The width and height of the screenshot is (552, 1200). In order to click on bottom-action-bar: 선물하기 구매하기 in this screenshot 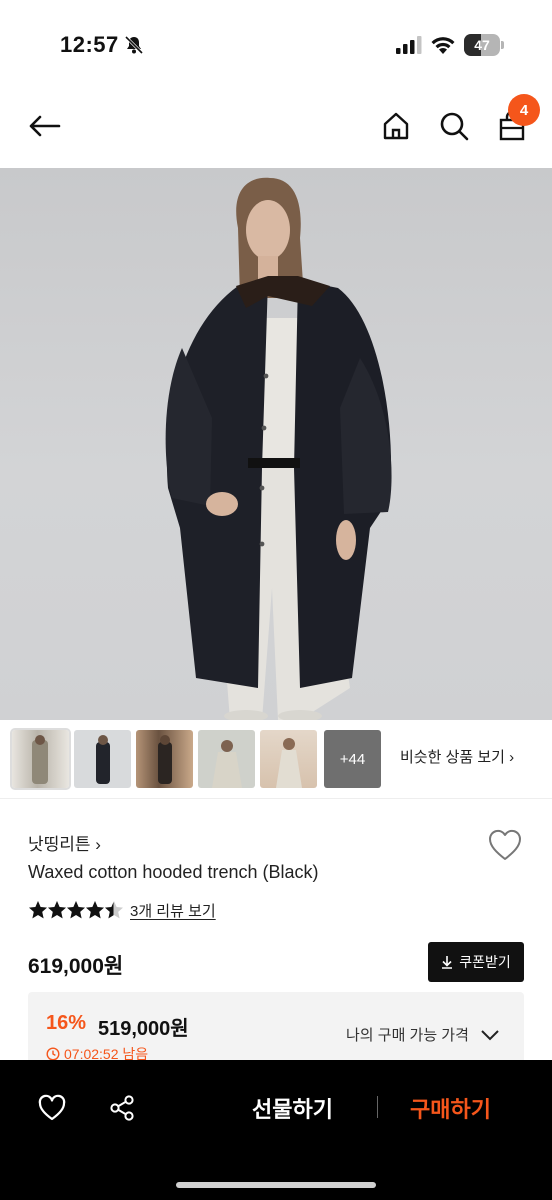, I will do `click(276, 1130)`.